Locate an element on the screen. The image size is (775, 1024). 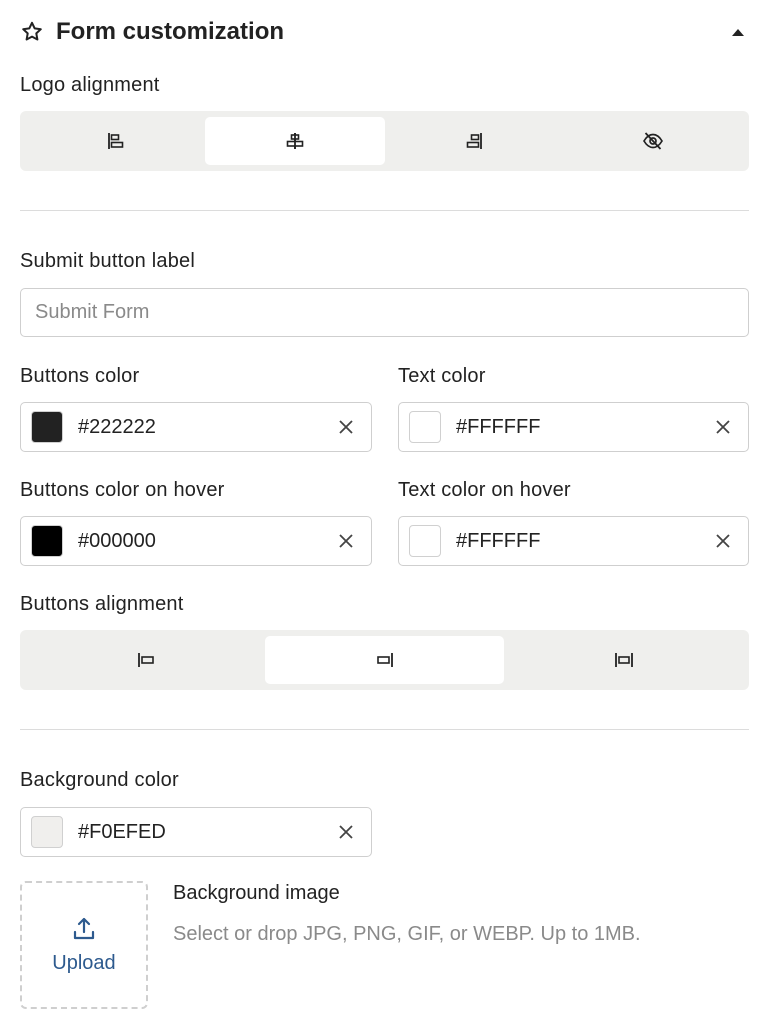
text-color-swatch is located at coordinates (425, 427).